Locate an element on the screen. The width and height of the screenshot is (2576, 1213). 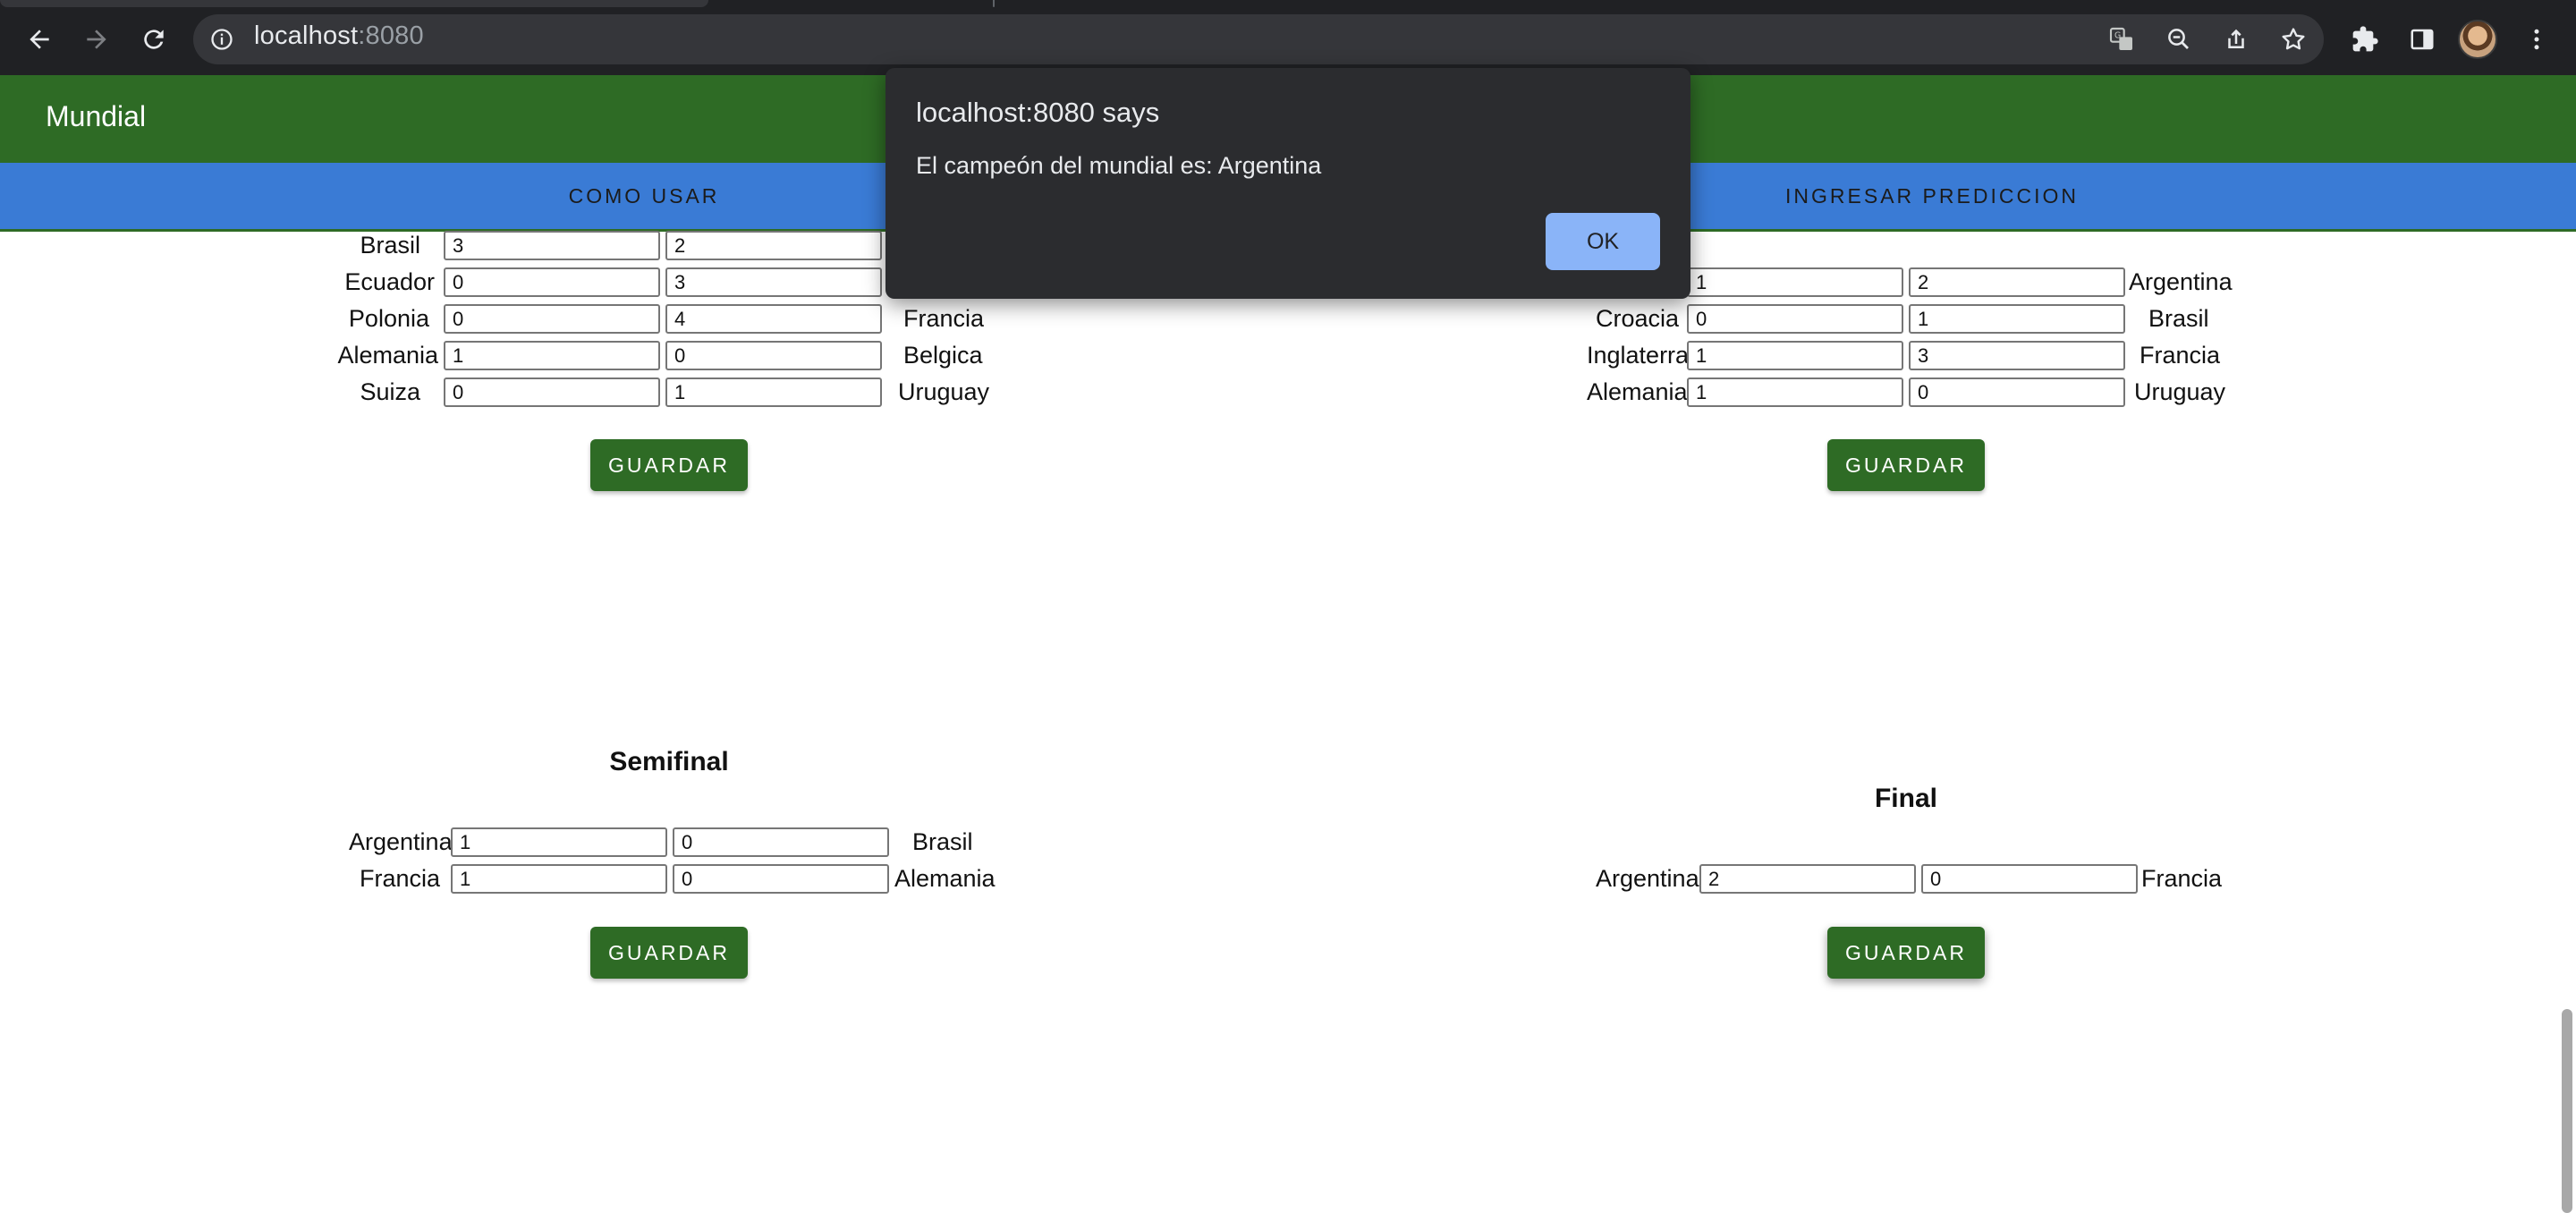
match-row: Suiza Uruguay is located at coordinates (536, 392).